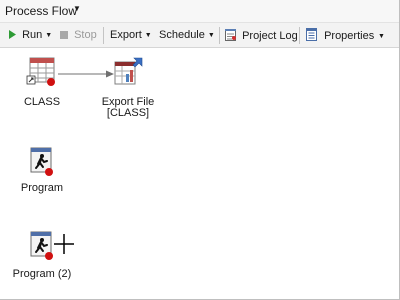 The width and height of the screenshot is (400, 300). What do you see at coordinates (128, 88) in the screenshot?
I see `export-file-node: Export File [CLASS]` at bounding box center [128, 88].